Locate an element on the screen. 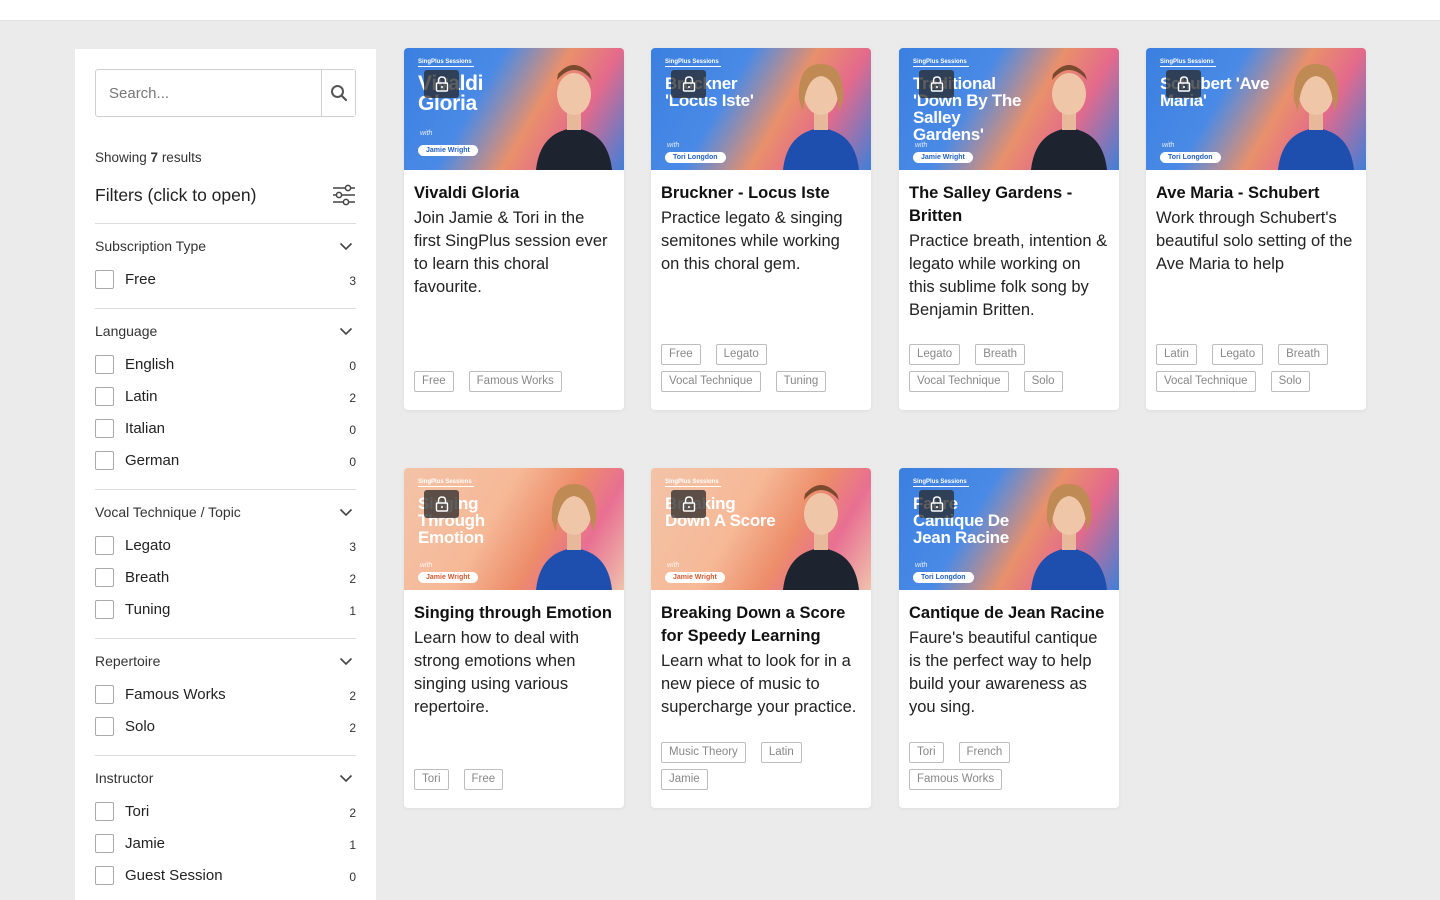 Image resolution: width=1440 pixels, height=900 pixels. tag-list: Free Famous Works is located at coordinates (515, 381).